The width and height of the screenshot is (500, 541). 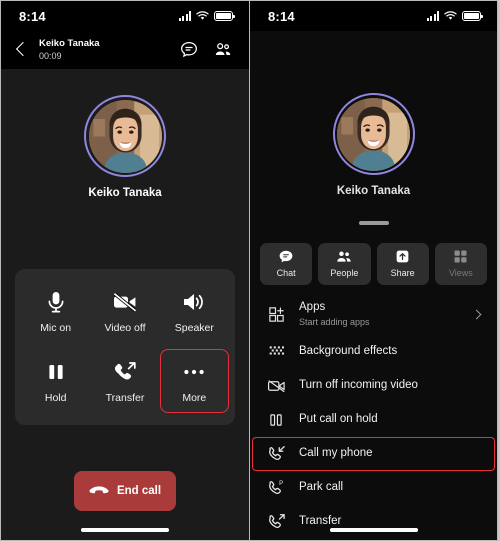 I want to click on phone-hangup-icon, so click(x=99, y=490).